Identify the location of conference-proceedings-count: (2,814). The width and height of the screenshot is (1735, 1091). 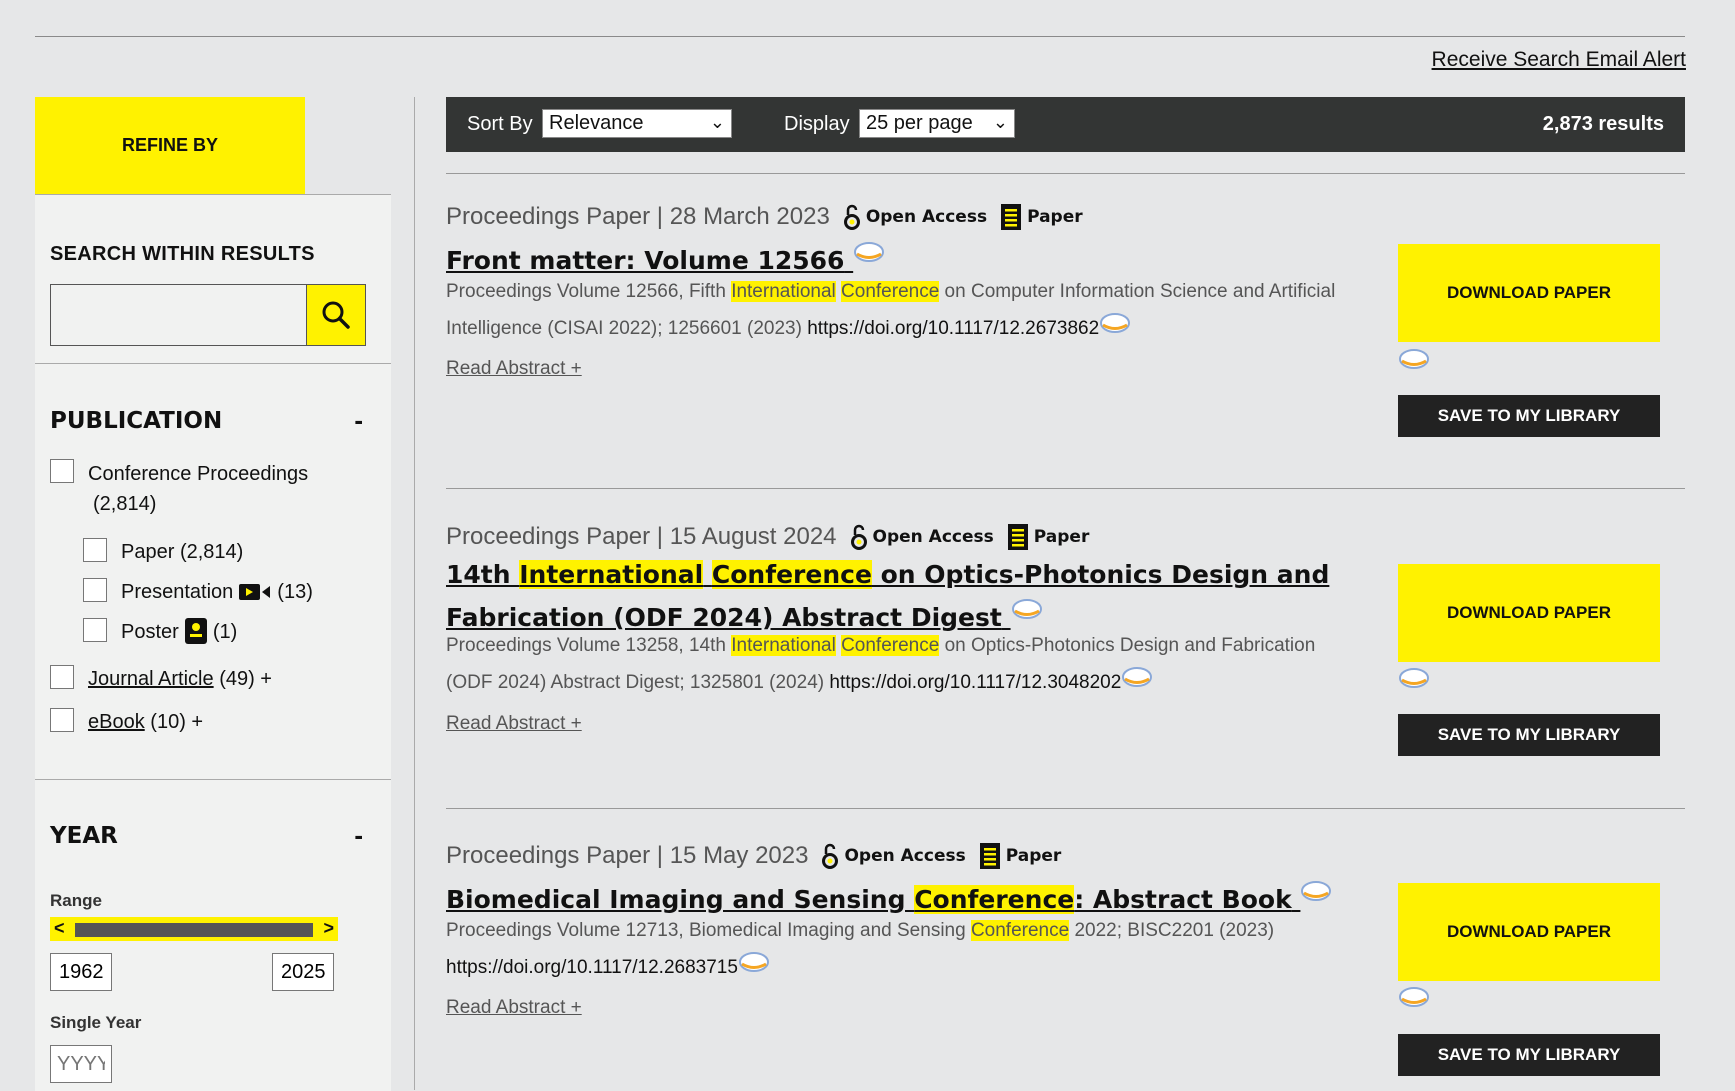
(125, 504).